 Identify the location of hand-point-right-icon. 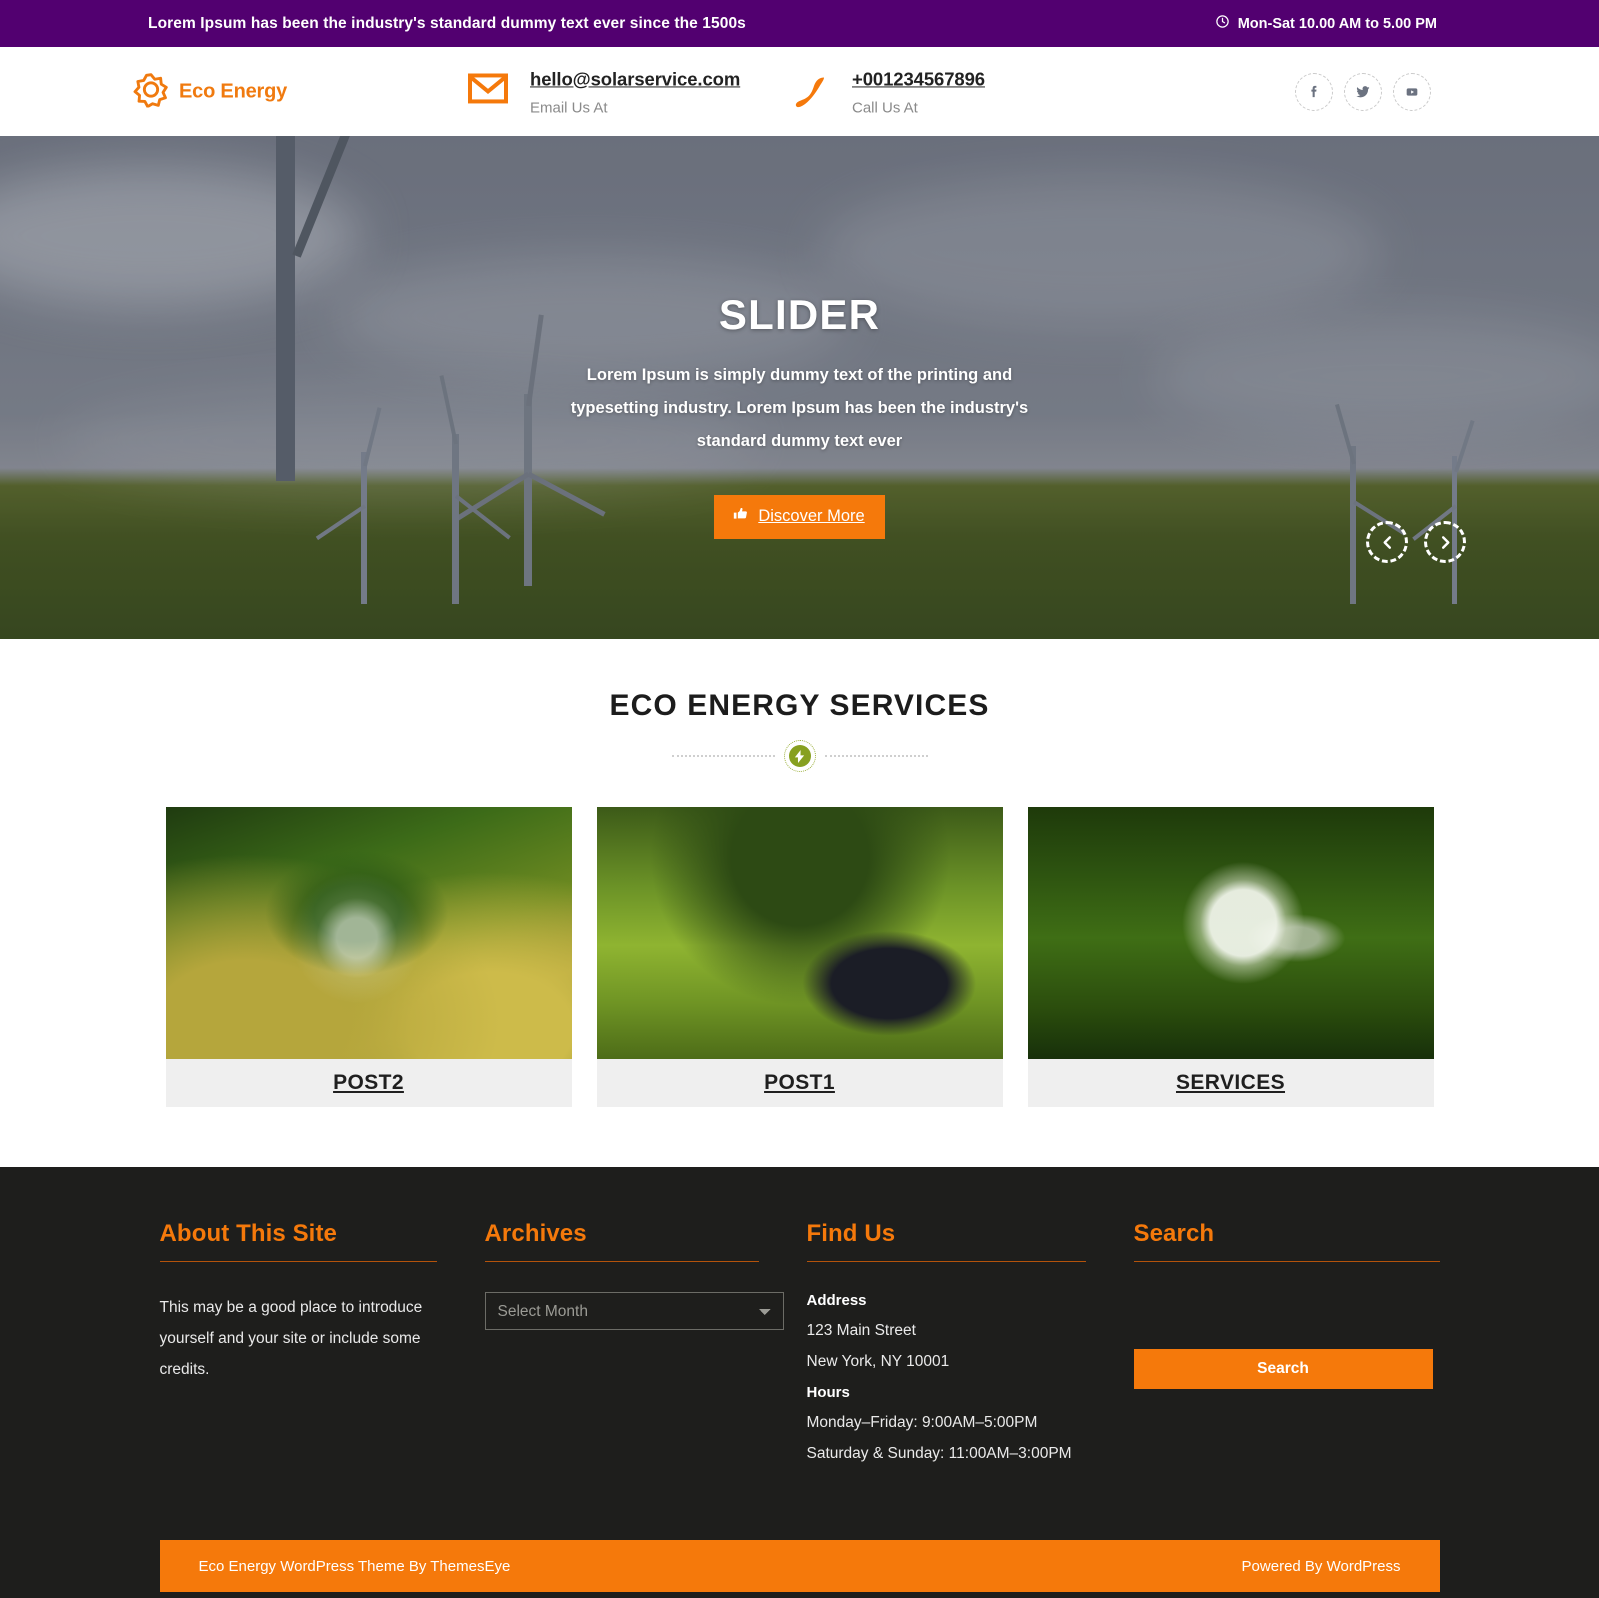
(740, 516).